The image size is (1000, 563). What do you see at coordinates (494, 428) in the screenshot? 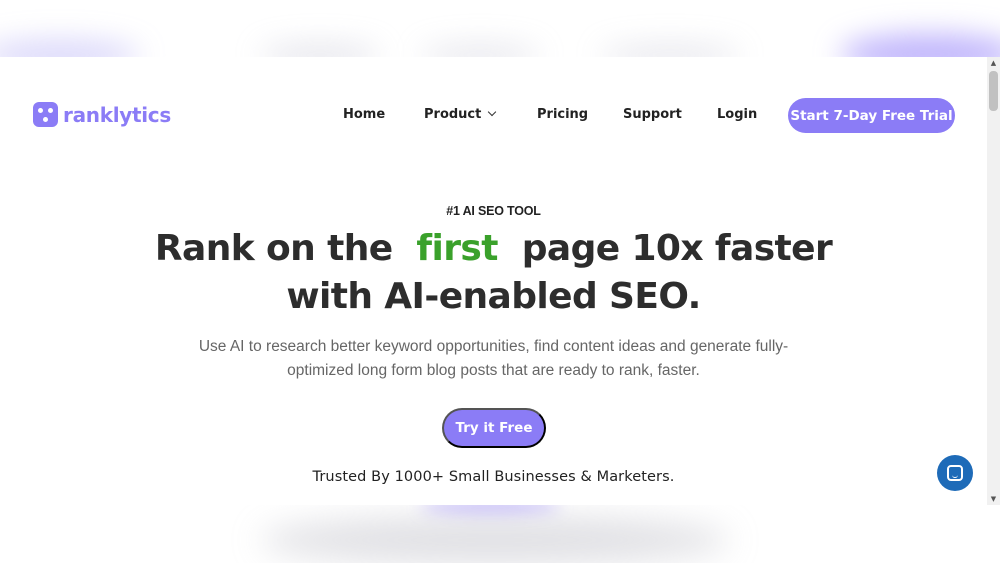
I see `try-free-button: Try it Free` at bounding box center [494, 428].